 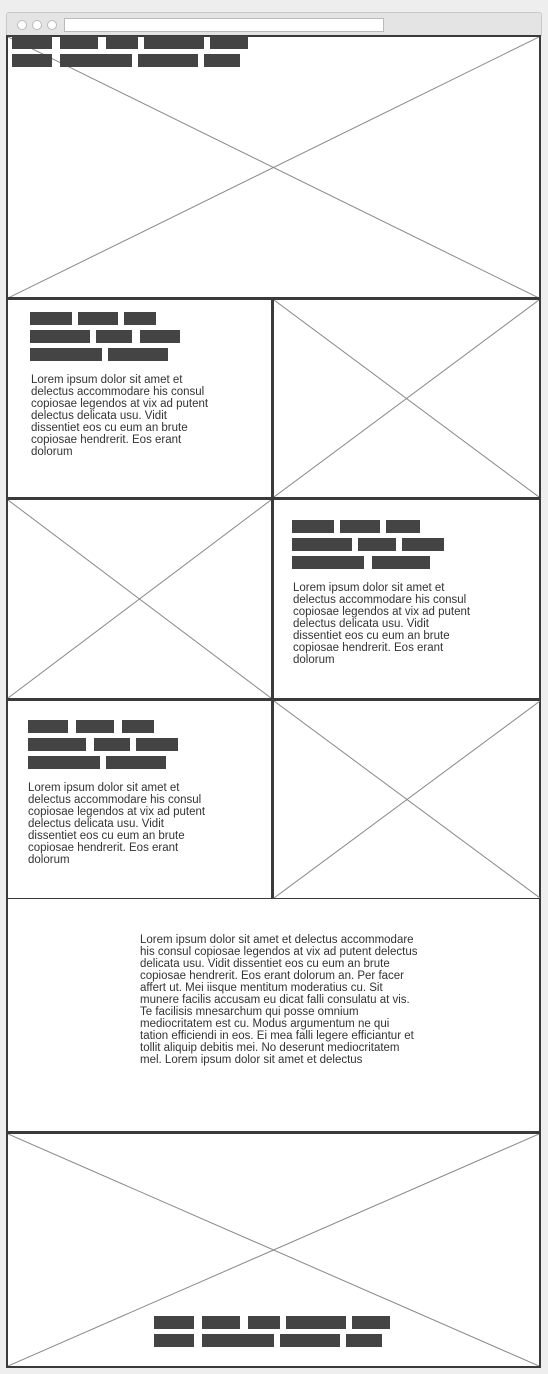 I want to click on window-close-dot, so click(x=22, y=25).